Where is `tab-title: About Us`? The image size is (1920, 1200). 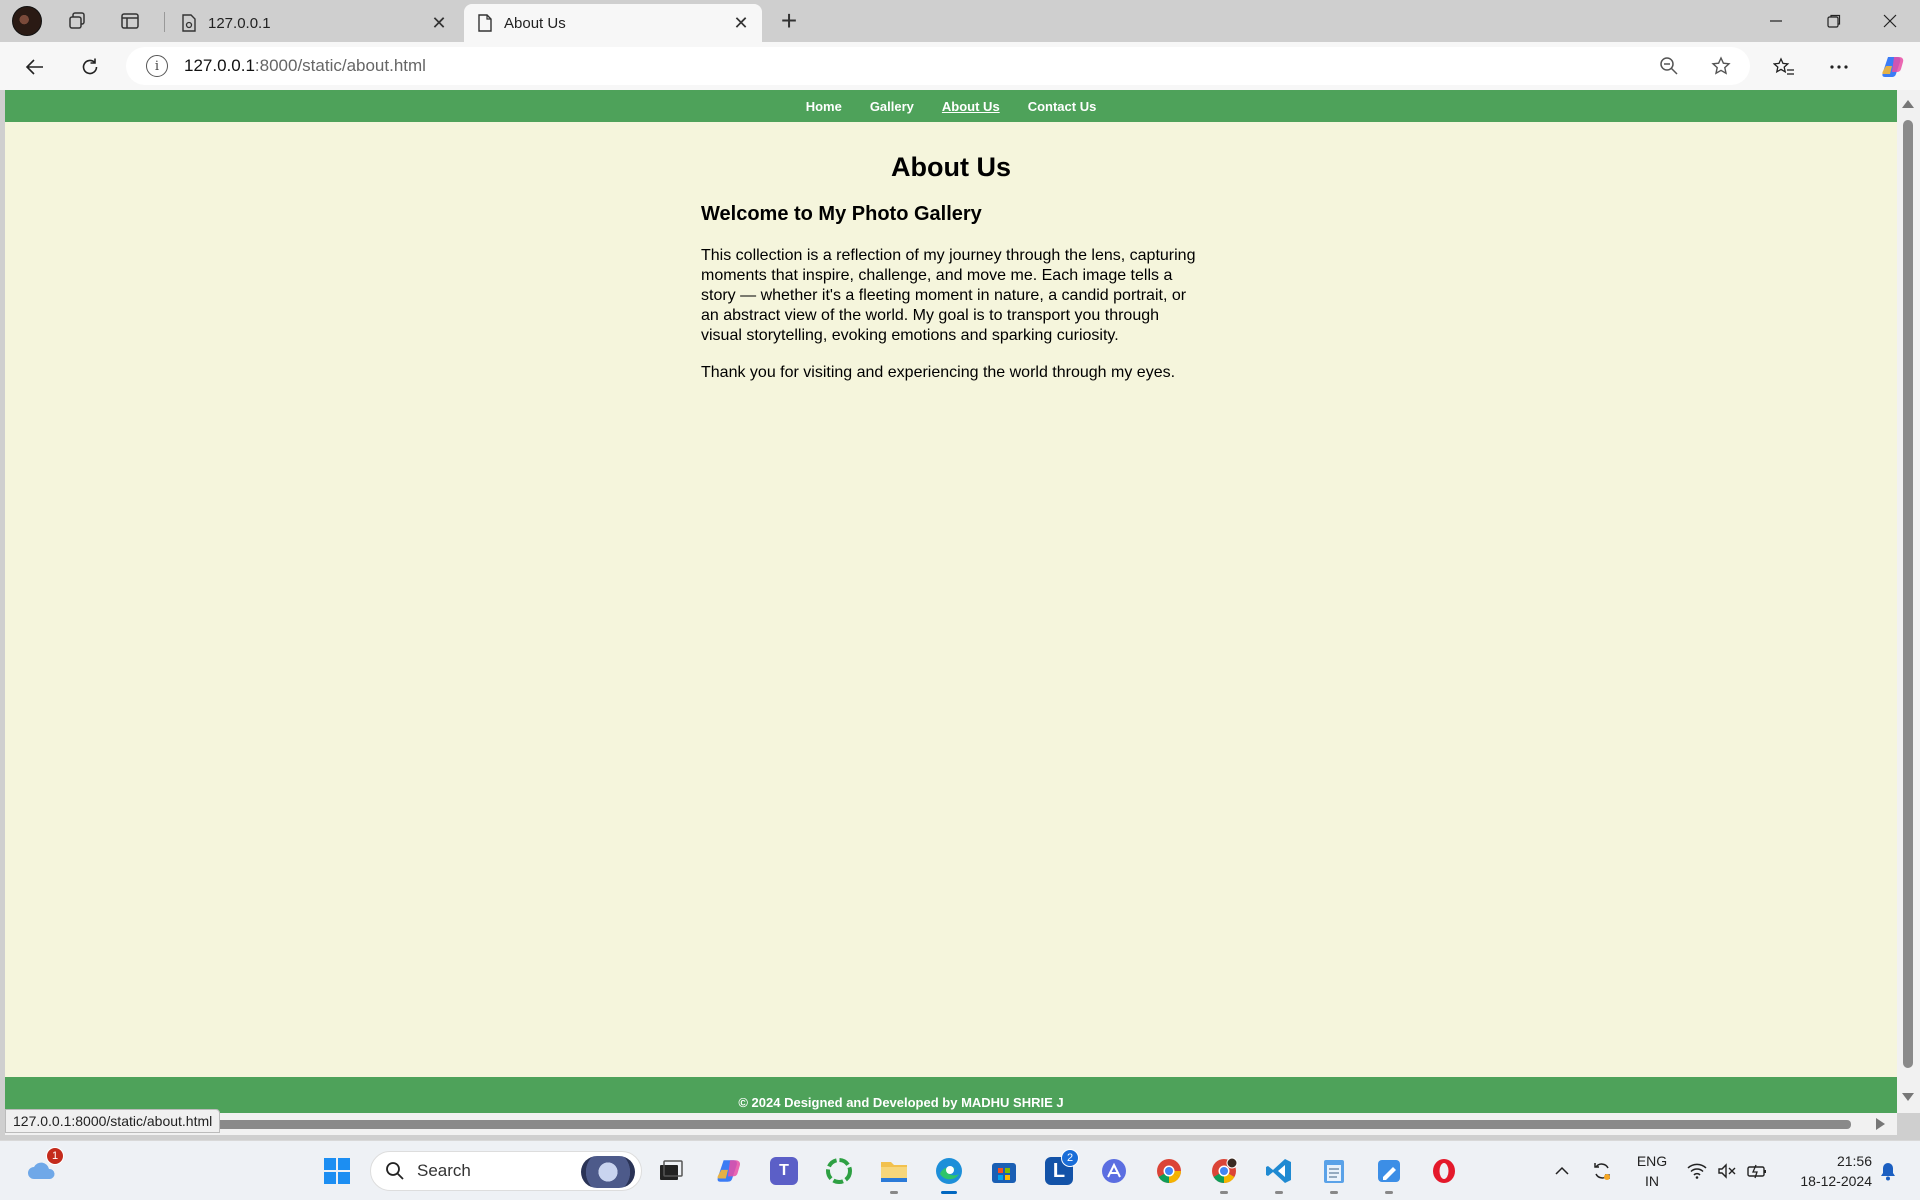
tab-title: About Us is located at coordinates (535, 23).